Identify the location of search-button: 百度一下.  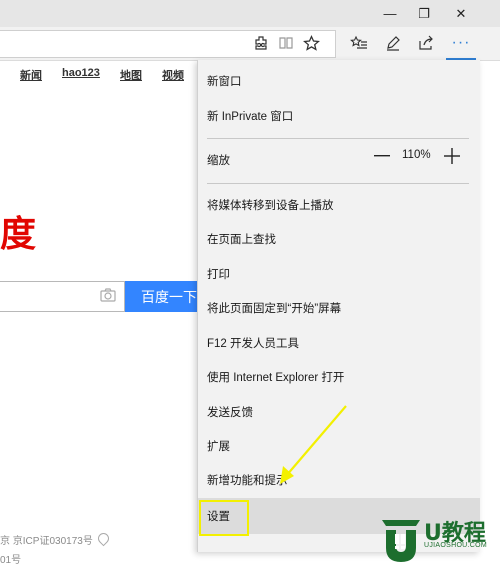
(162, 296).